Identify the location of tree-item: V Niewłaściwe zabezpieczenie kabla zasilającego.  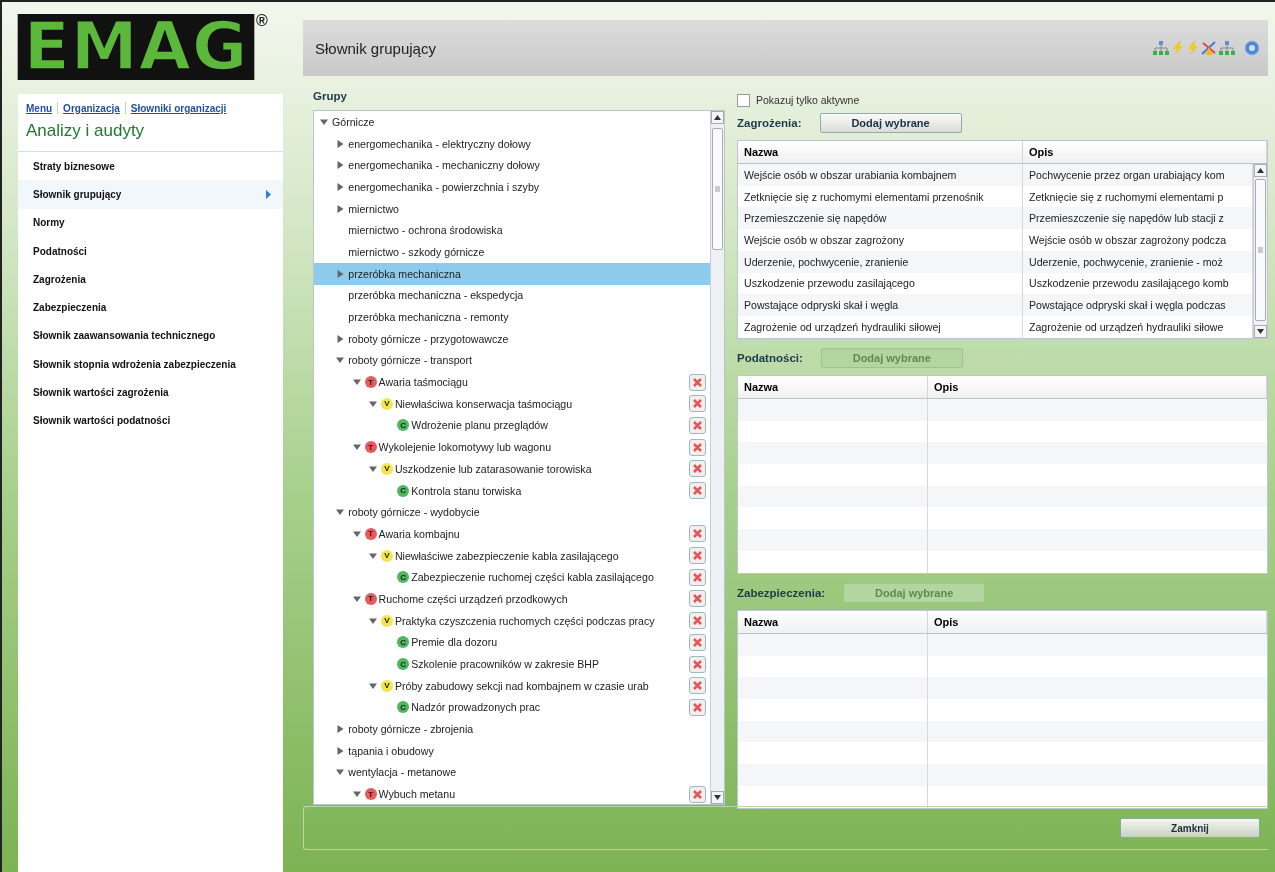
(512, 555).